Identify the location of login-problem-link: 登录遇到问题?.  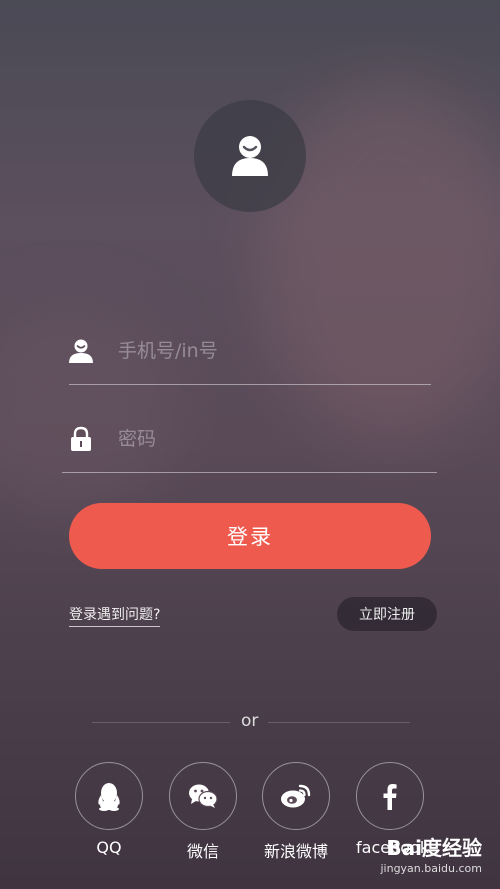
(115, 615).